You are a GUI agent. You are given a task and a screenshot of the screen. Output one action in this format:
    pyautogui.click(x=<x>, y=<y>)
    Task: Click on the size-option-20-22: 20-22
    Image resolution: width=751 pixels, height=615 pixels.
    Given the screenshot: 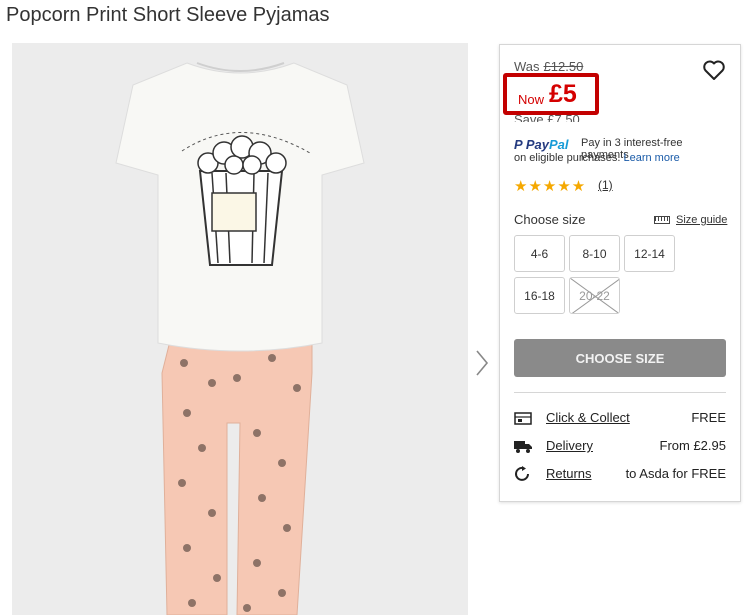 What is the action you would take?
    pyautogui.click(x=594, y=295)
    